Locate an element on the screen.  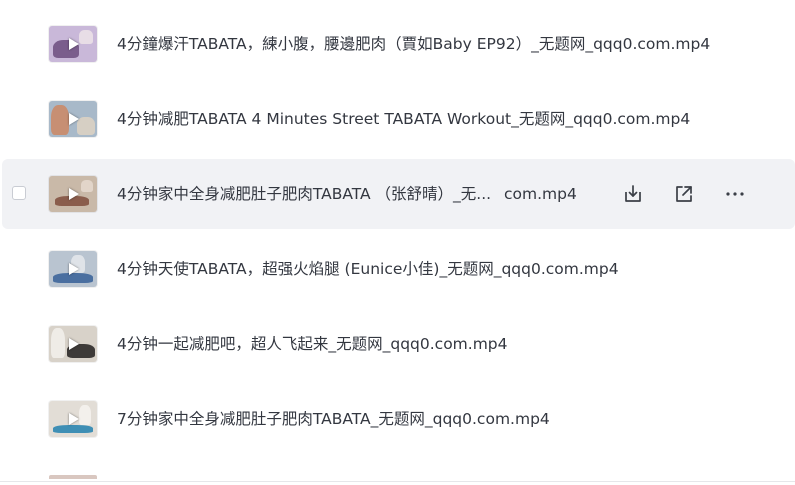
more-icon is located at coordinates (735, 194).